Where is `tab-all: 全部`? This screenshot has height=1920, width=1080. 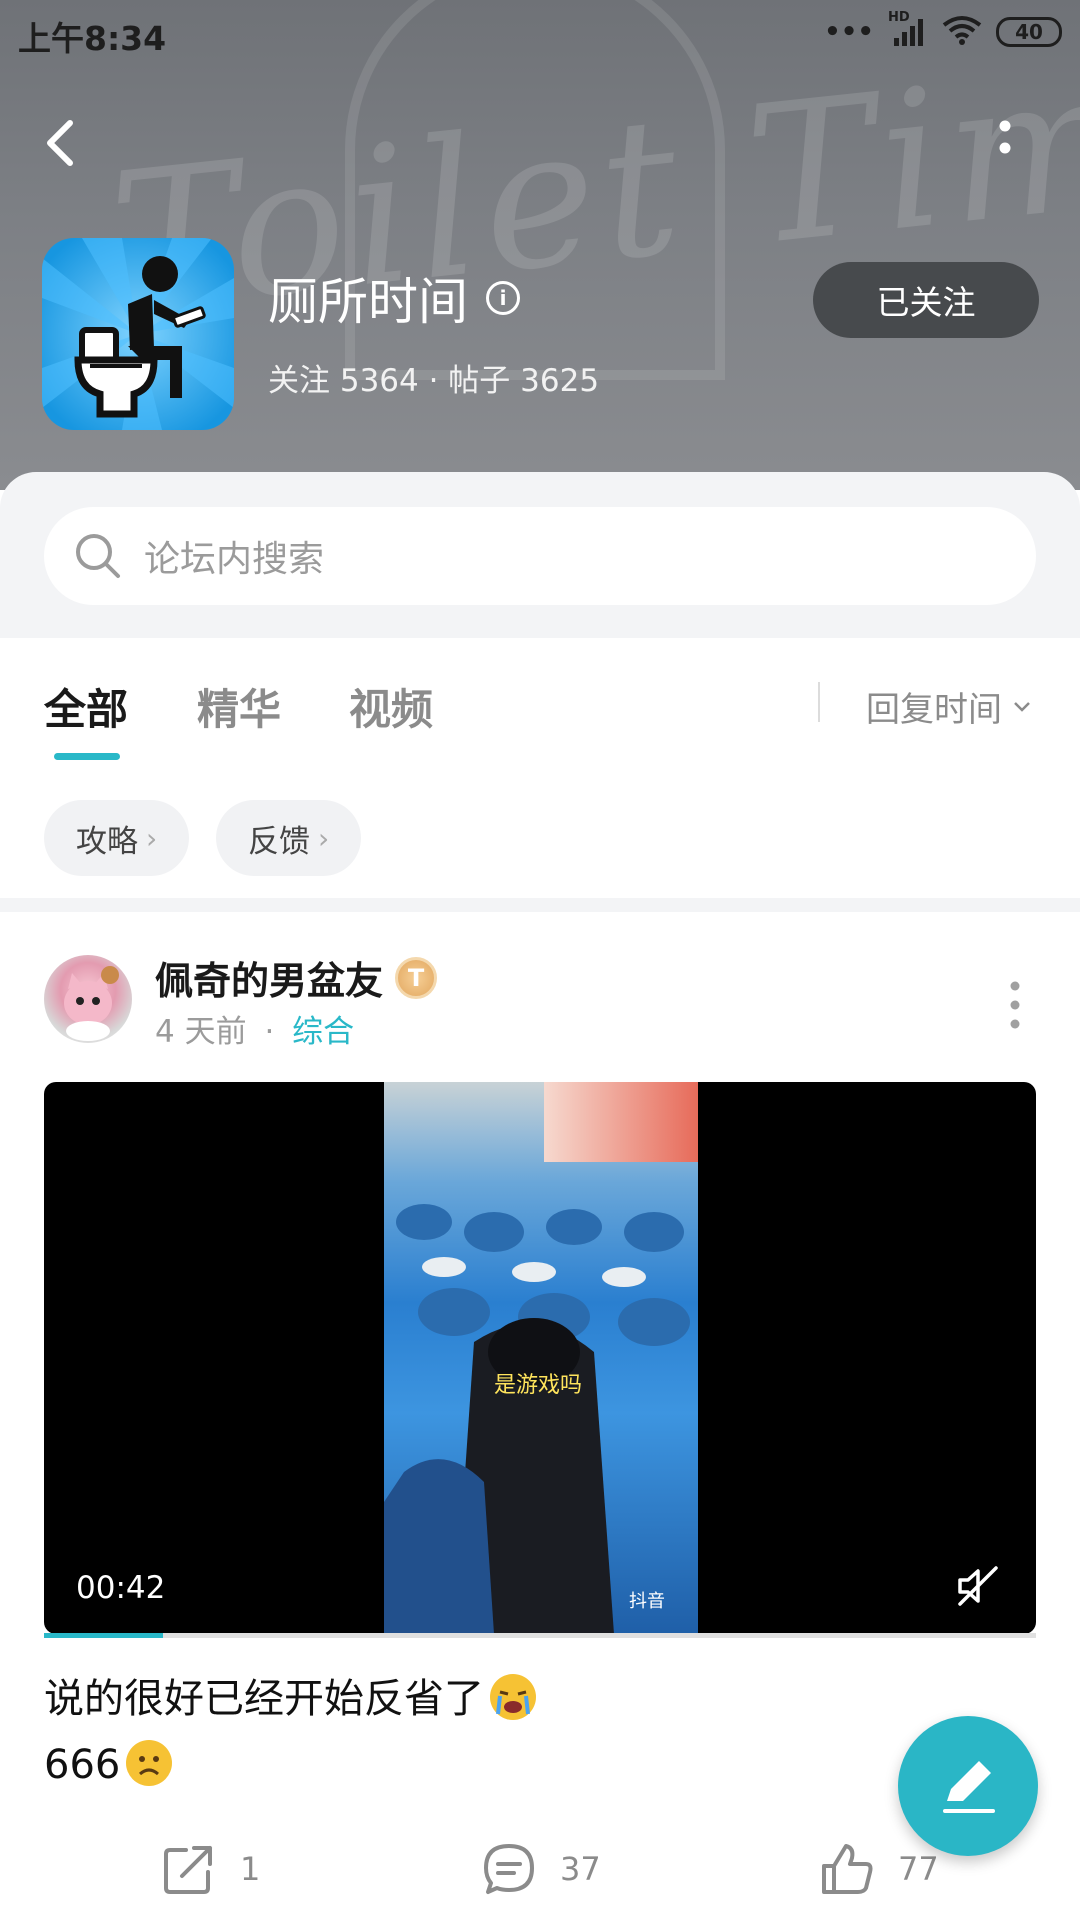 tab-all: 全部 is located at coordinates (86, 706).